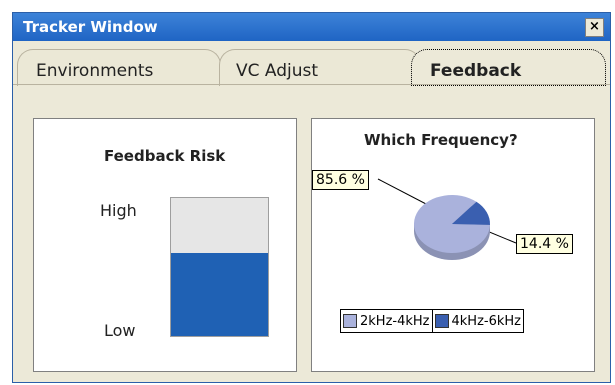 Image resolution: width=615 pixels, height=385 pixels. Describe the element at coordinates (311, 27) in the screenshot. I see `title-bar: Tracker Window ×` at that location.